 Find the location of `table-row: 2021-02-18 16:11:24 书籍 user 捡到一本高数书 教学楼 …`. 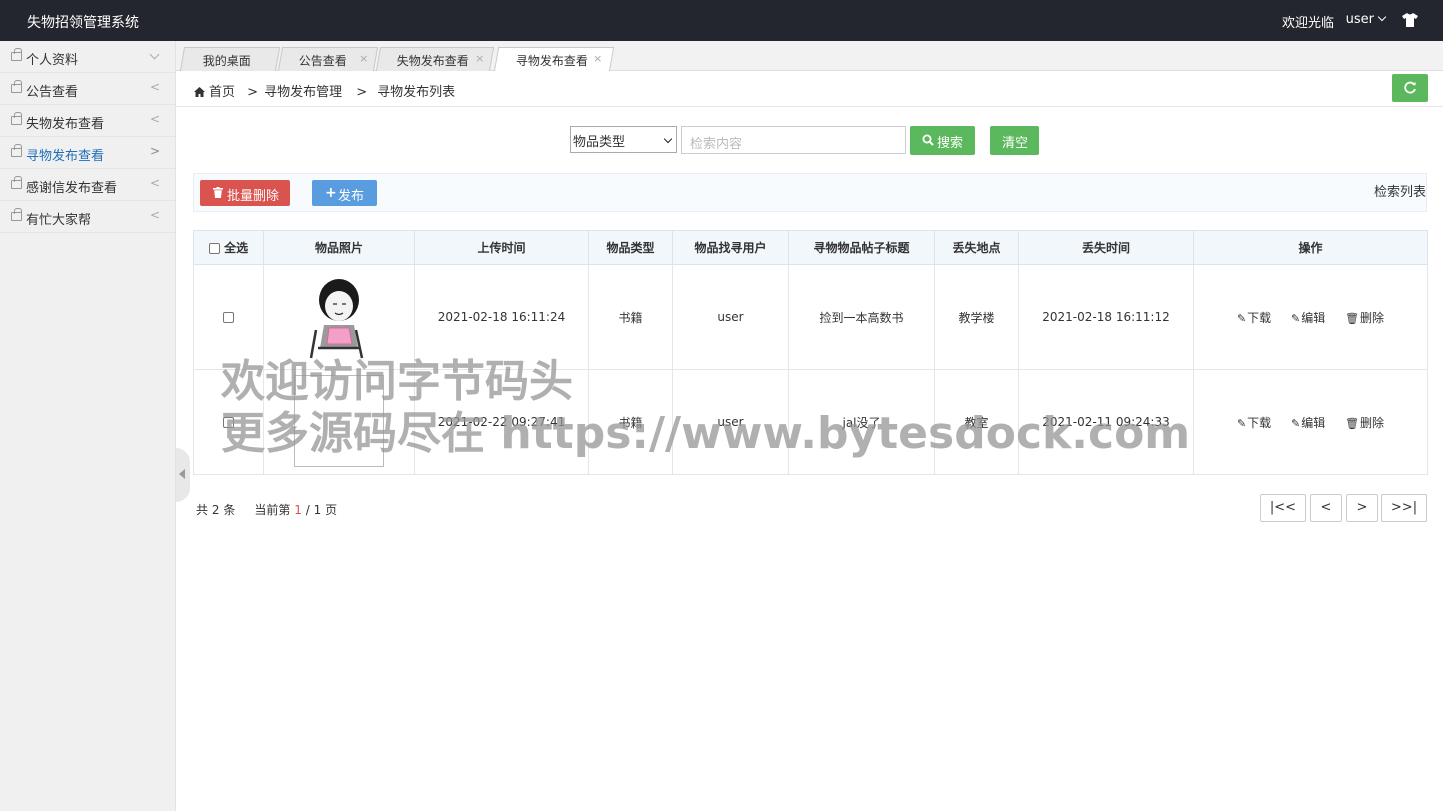

table-row: 2021-02-18 16:11:24 书籍 user 捡到一本高数书 教学楼 … is located at coordinates (810, 317).